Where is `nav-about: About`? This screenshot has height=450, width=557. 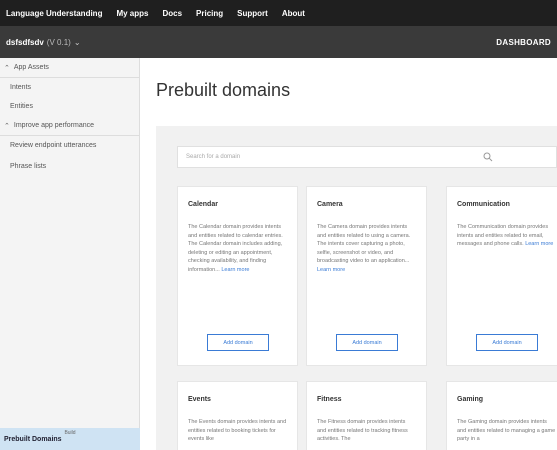 nav-about: About is located at coordinates (293, 13).